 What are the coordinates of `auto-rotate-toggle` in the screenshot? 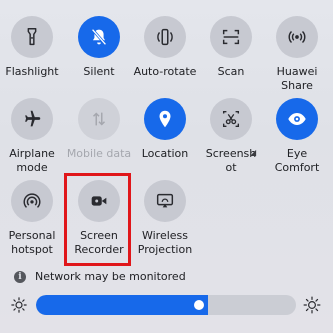 It's located at (165, 37).